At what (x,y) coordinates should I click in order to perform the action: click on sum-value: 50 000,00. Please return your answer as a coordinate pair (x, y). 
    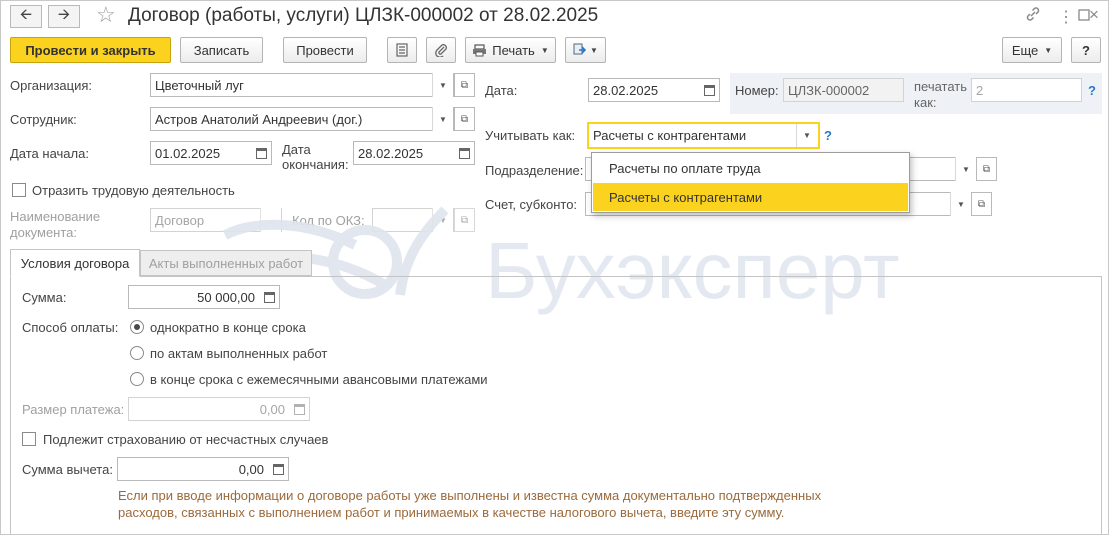
    Looking at the image, I should click on (226, 297).